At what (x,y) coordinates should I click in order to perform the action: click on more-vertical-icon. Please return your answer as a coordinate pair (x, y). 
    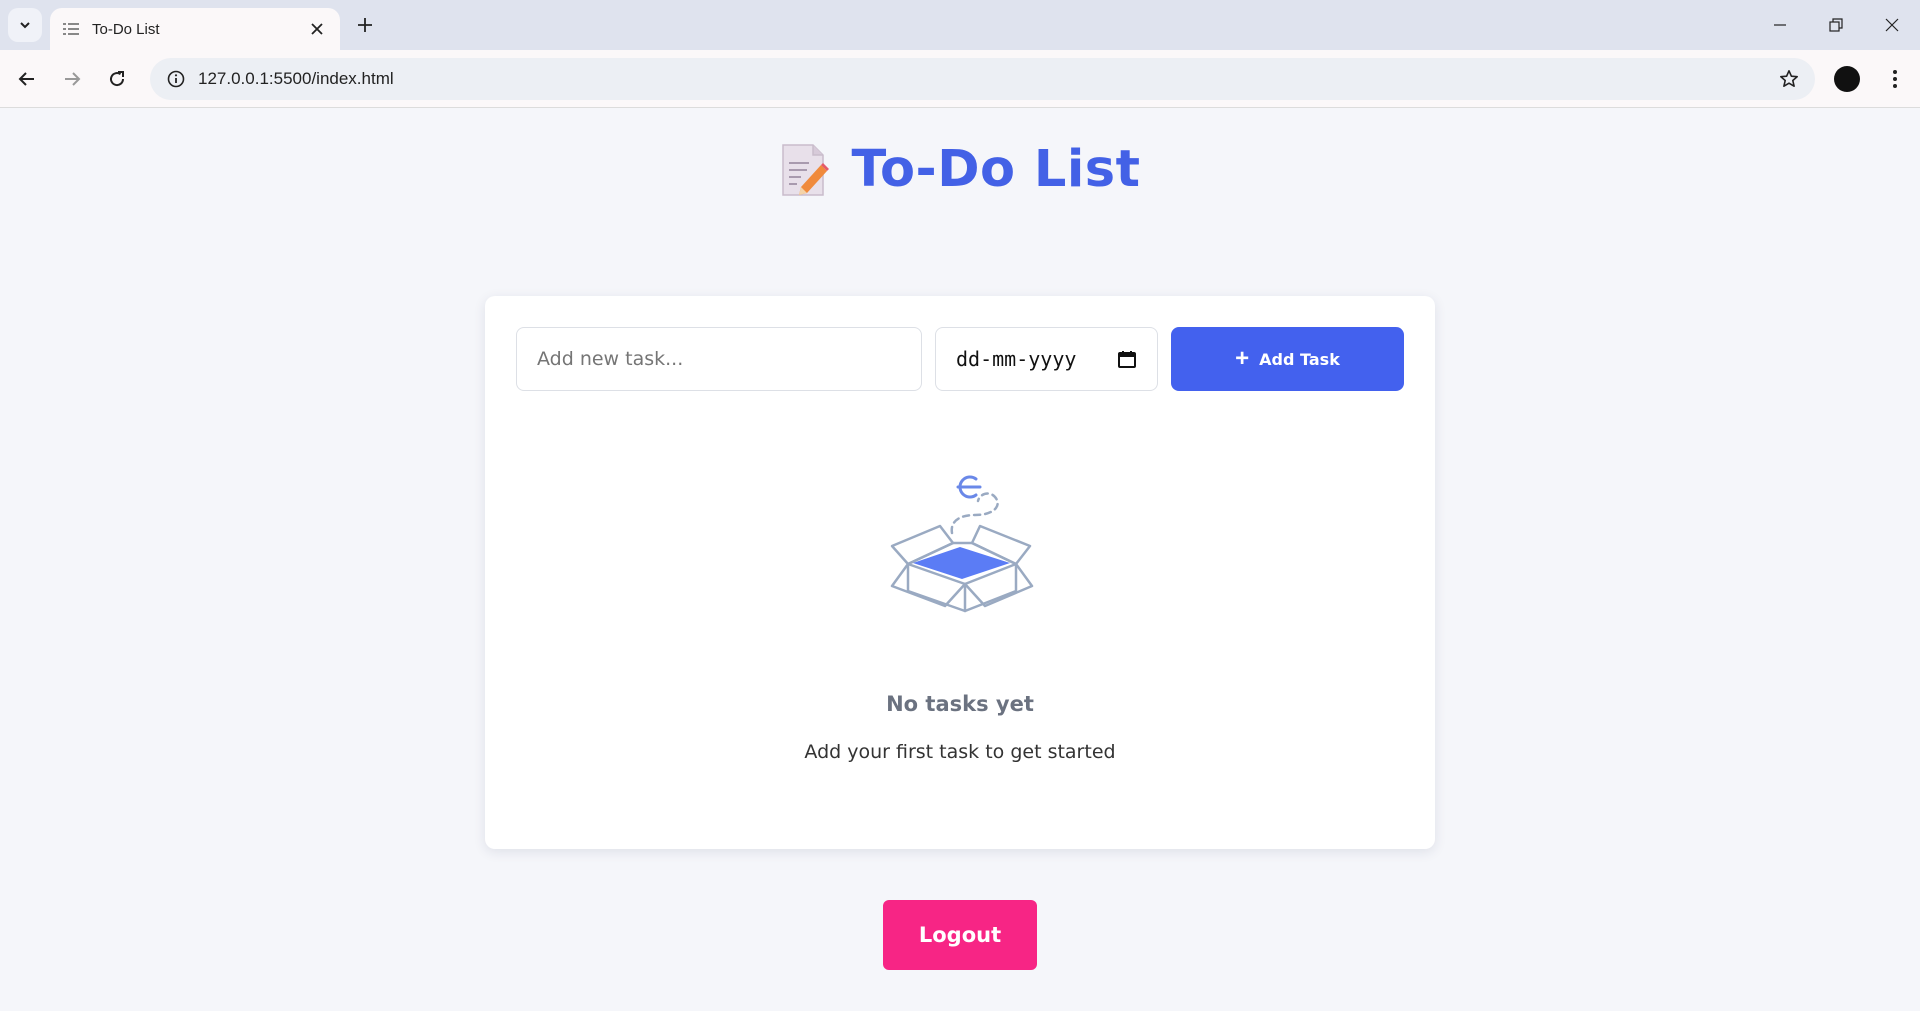
    Looking at the image, I should click on (1895, 79).